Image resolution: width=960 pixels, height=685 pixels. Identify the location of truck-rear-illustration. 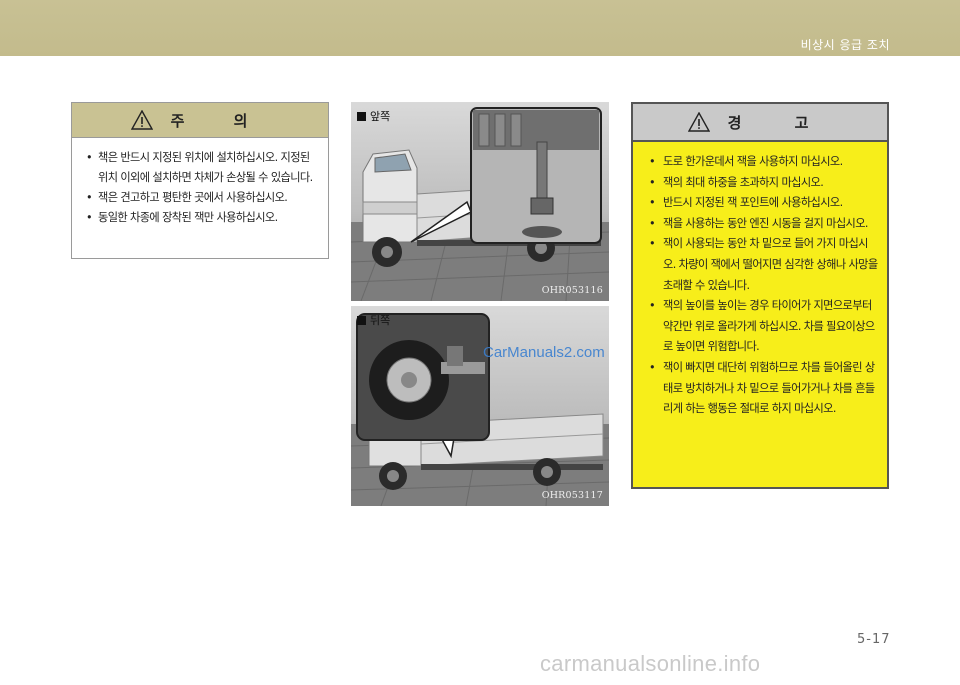
(480, 409).